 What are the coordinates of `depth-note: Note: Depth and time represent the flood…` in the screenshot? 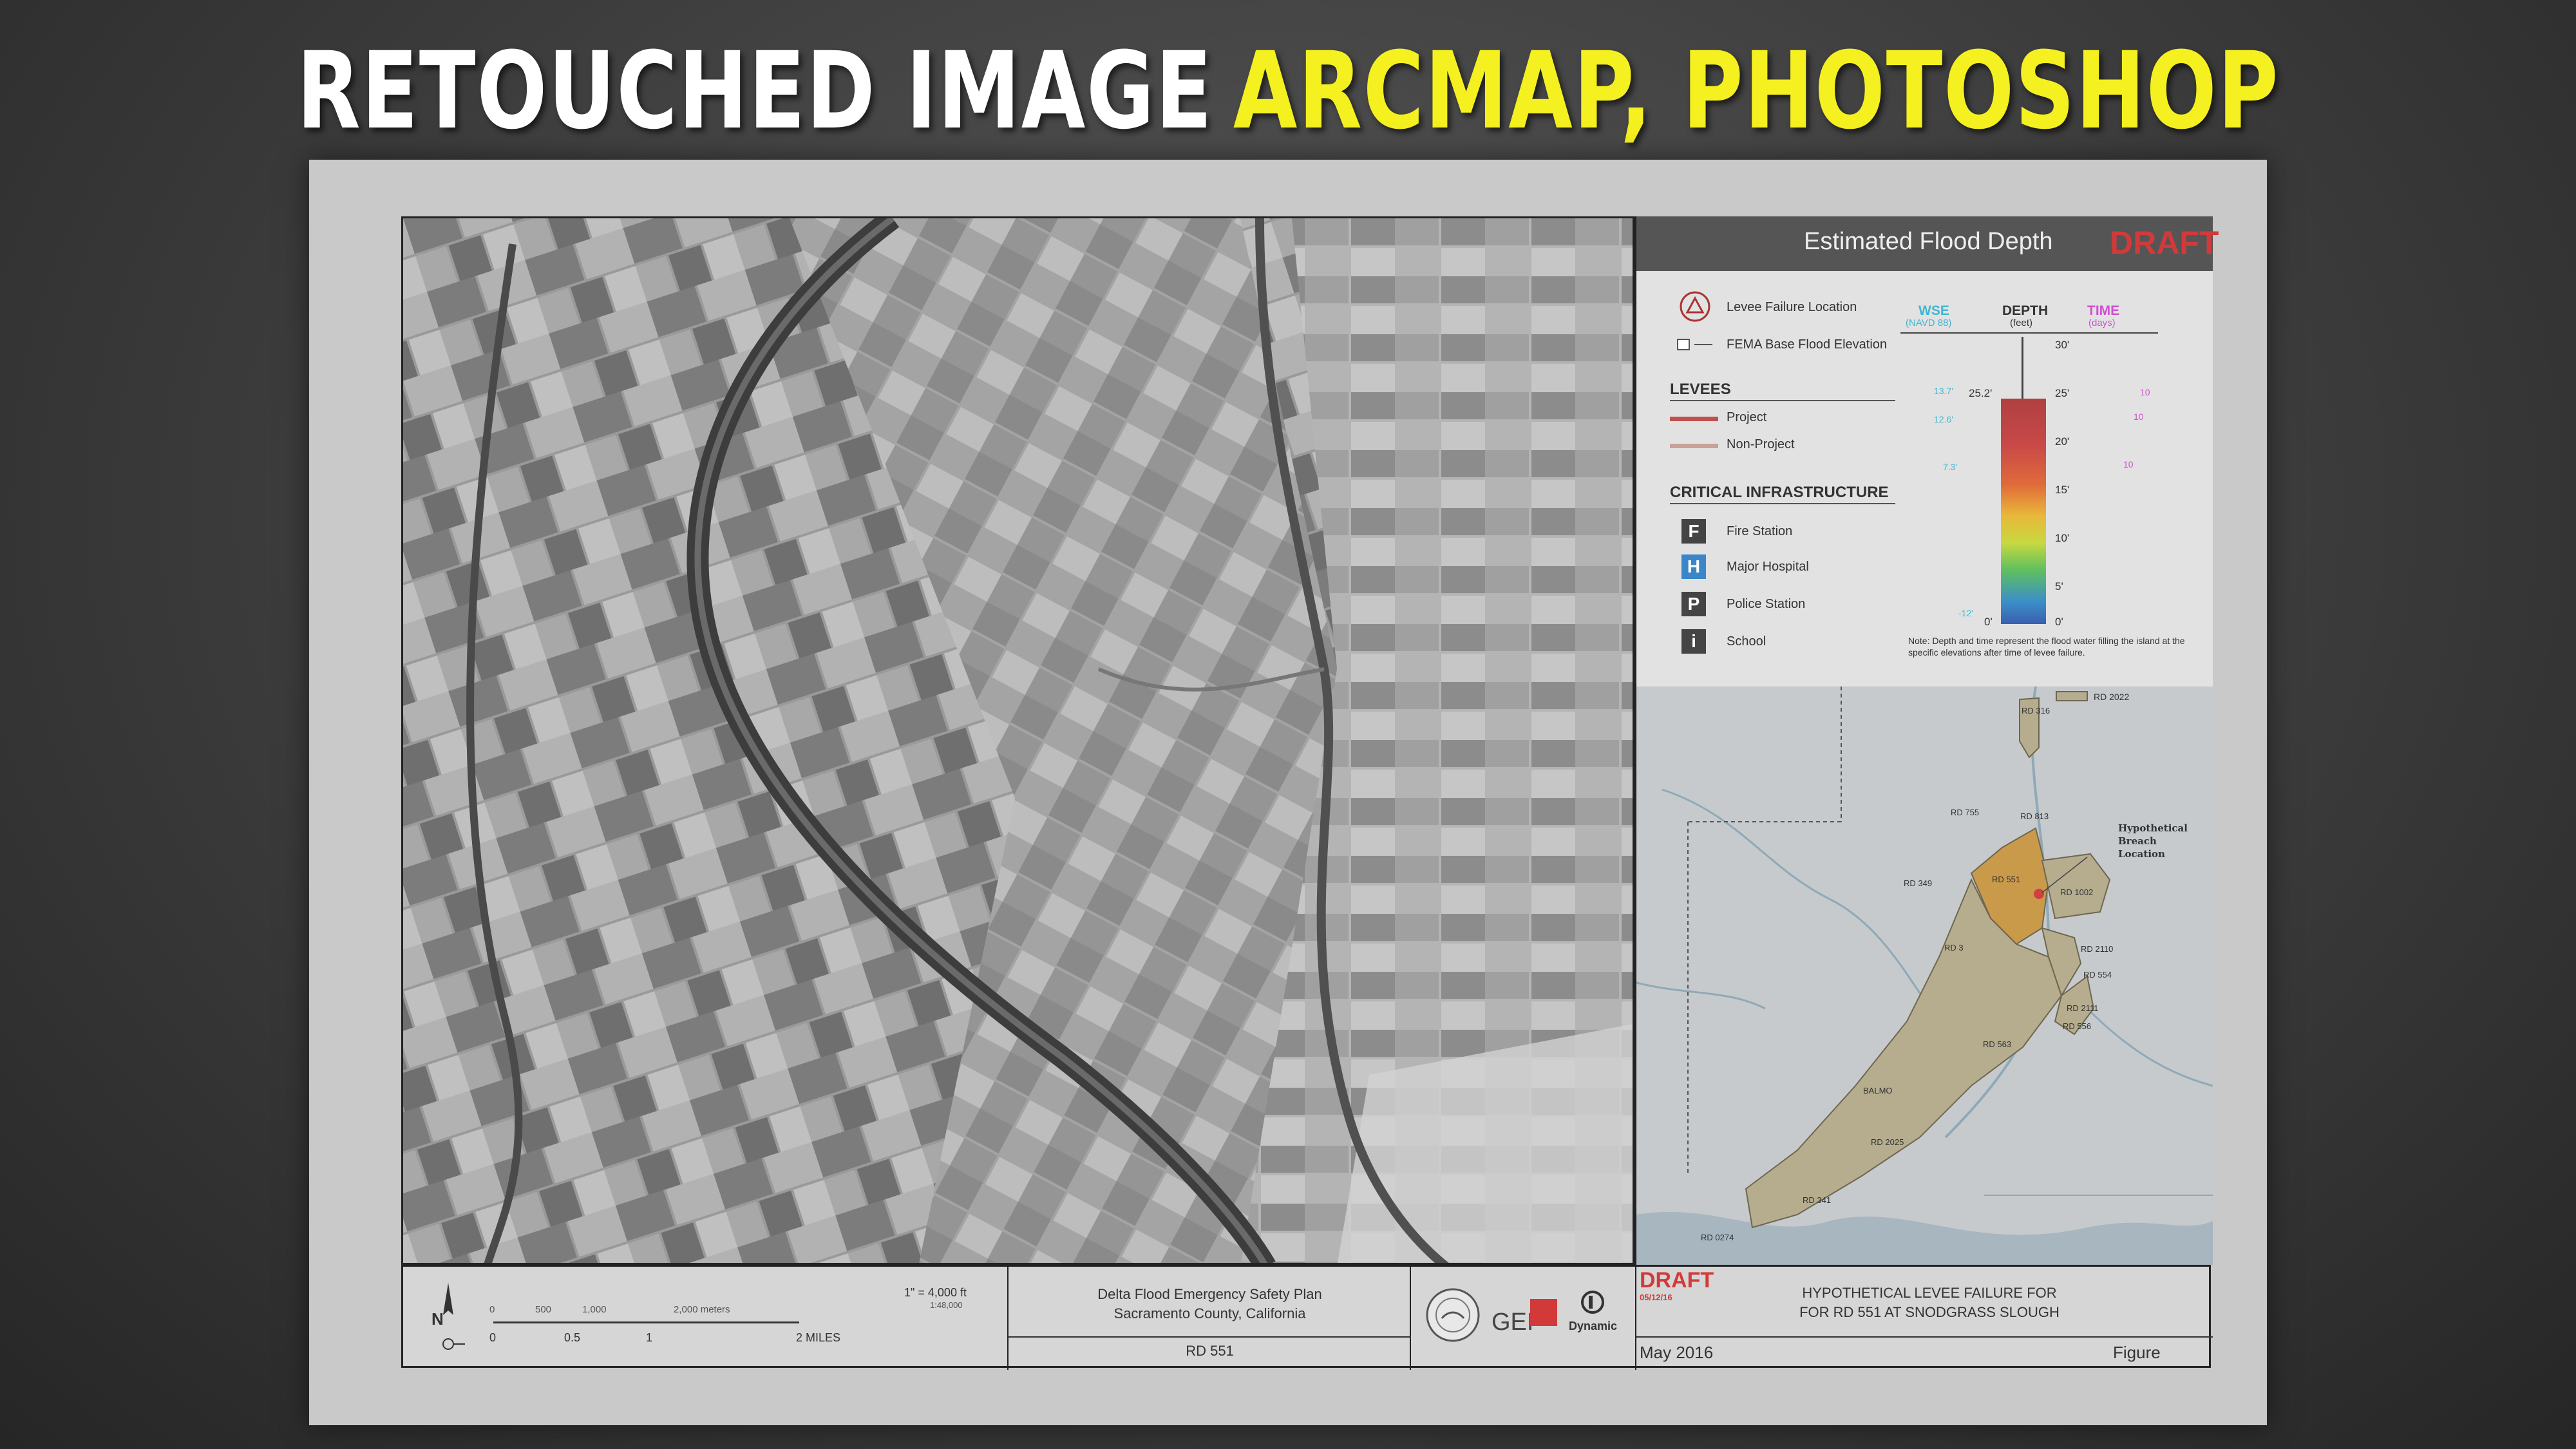 It's located at (2047, 647).